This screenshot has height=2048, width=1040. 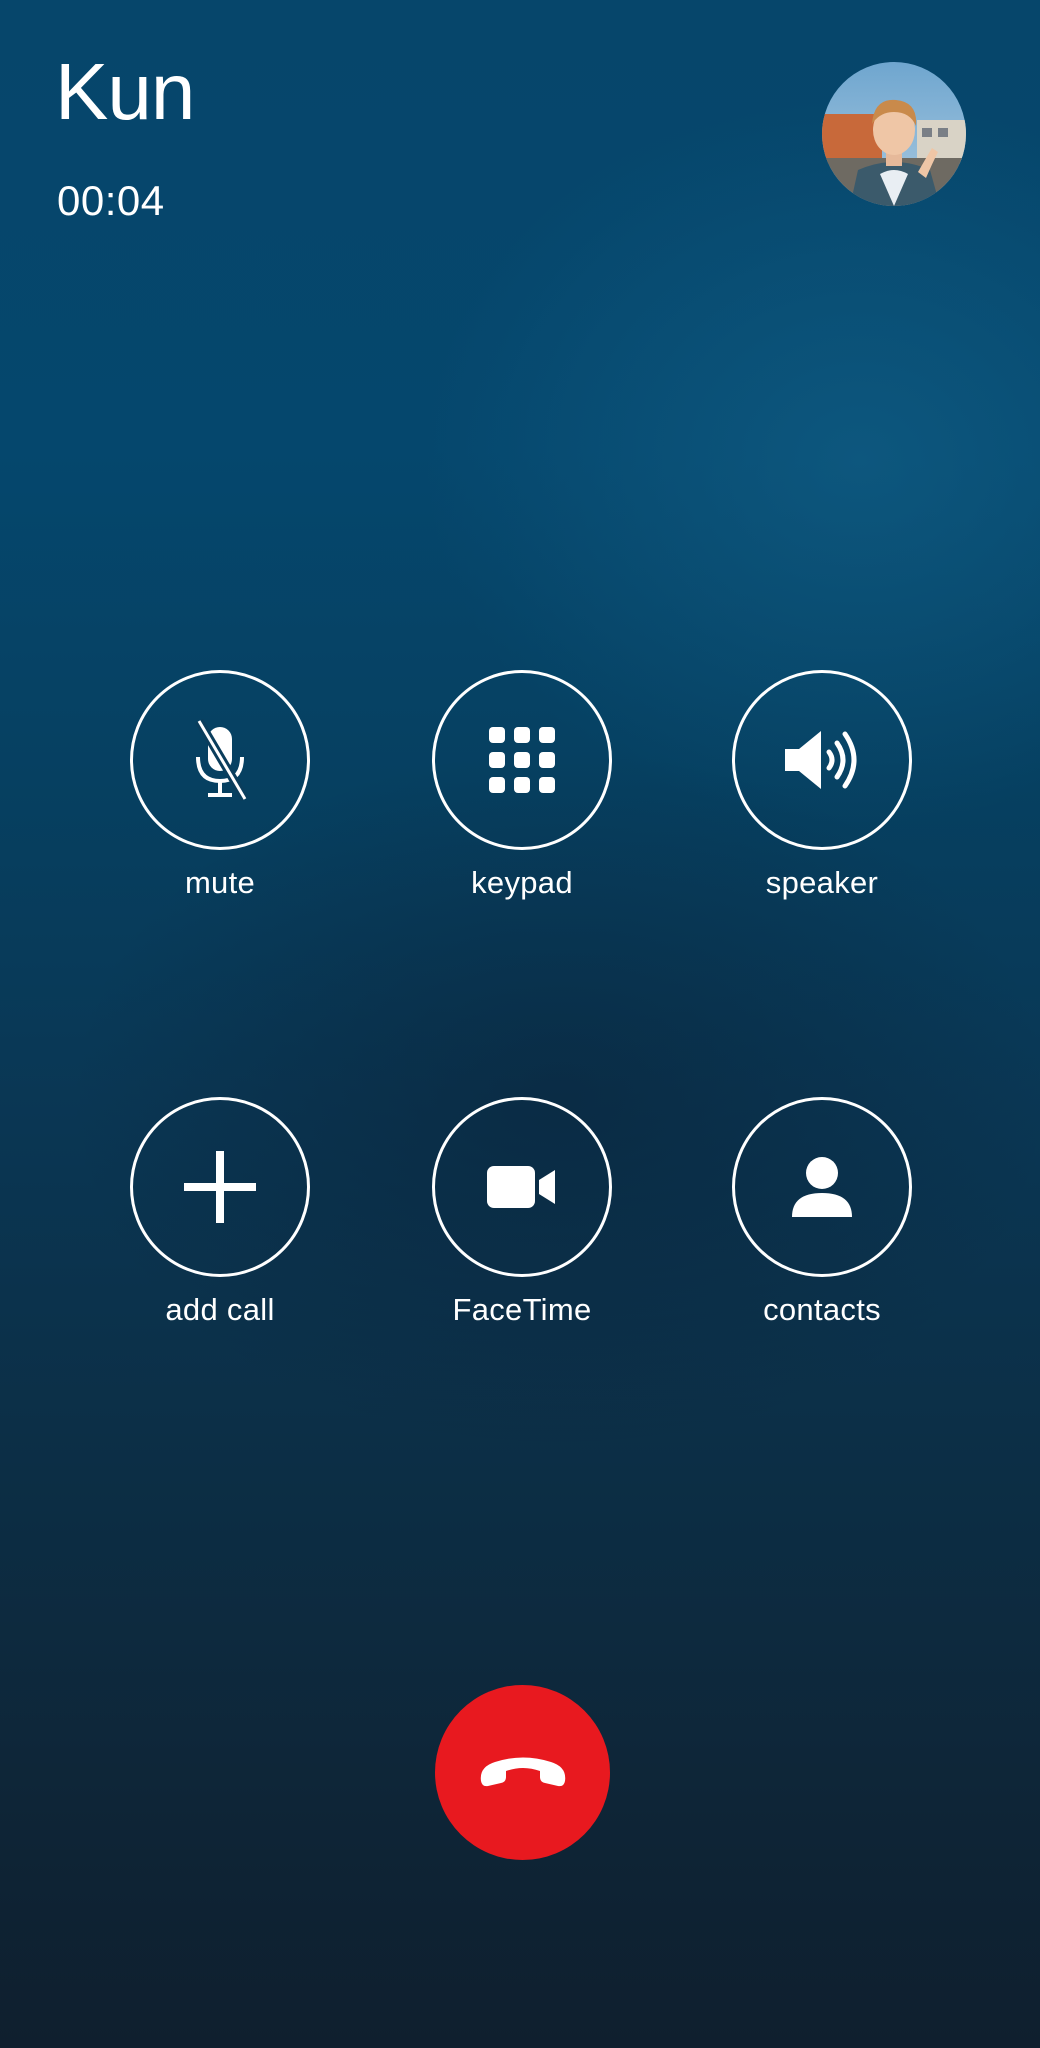 What do you see at coordinates (522, 882) in the screenshot?
I see `keypad-label: keypad` at bounding box center [522, 882].